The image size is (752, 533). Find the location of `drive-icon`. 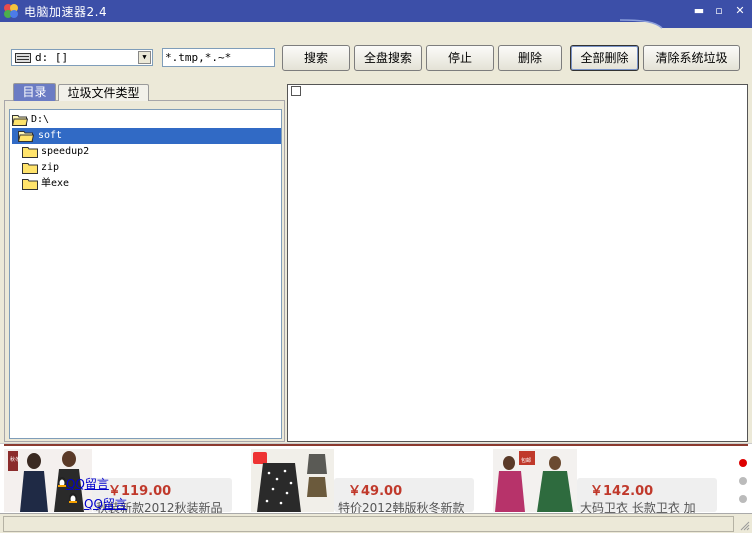

drive-icon is located at coordinates (23, 58).